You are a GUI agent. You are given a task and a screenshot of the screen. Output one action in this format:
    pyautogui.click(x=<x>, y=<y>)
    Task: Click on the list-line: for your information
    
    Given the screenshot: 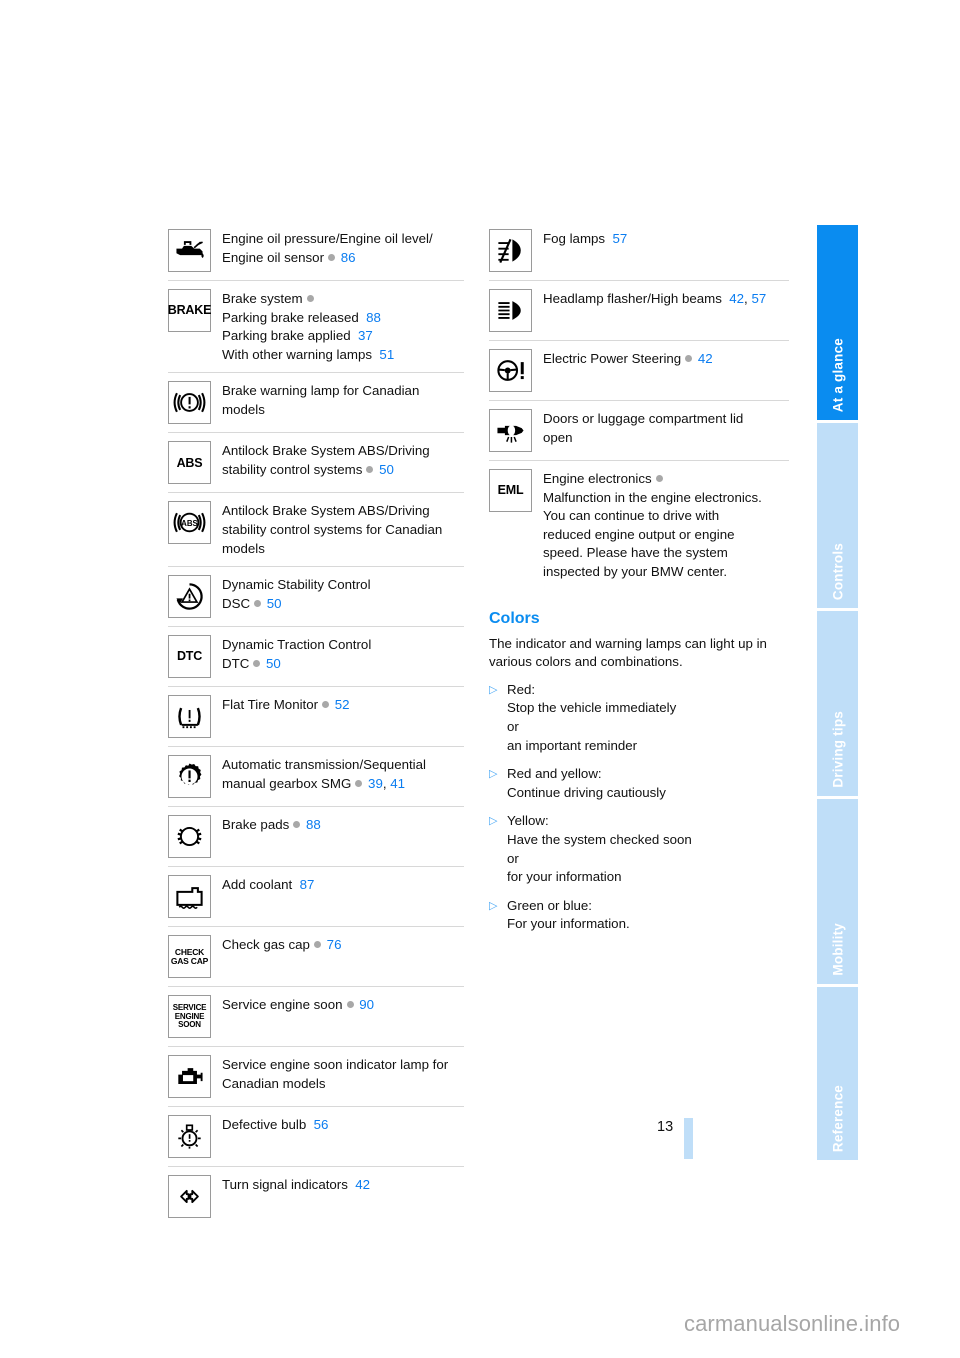 What is the action you would take?
    pyautogui.click(x=564, y=877)
    